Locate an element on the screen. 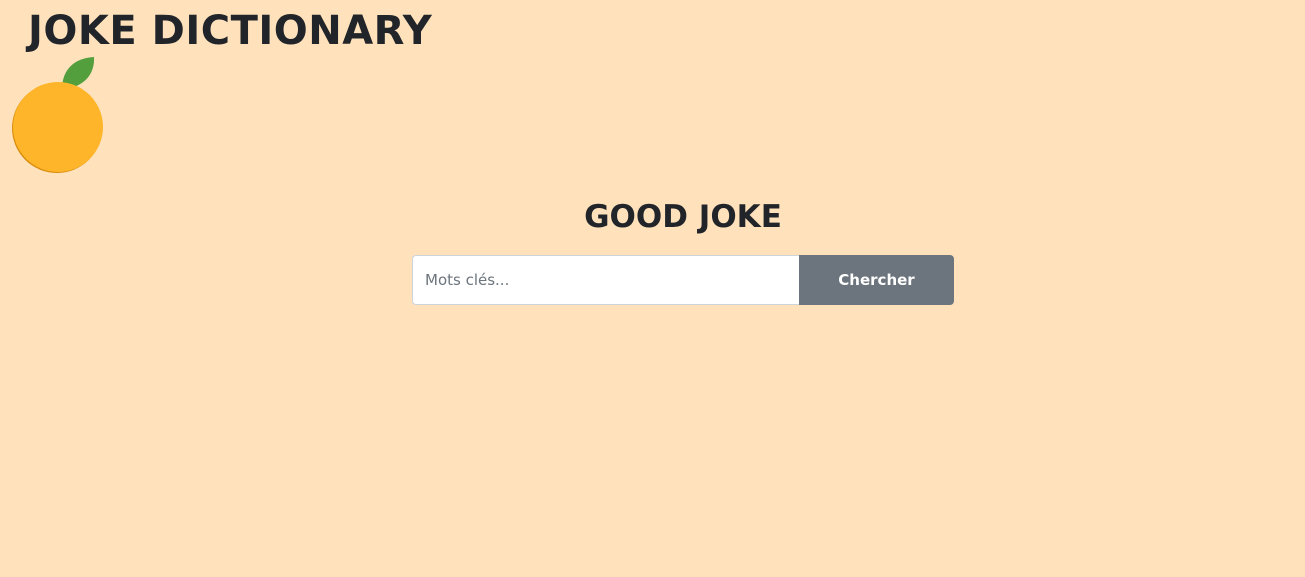 The image size is (1305, 577). search-form: Chercher is located at coordinates (683, 280).